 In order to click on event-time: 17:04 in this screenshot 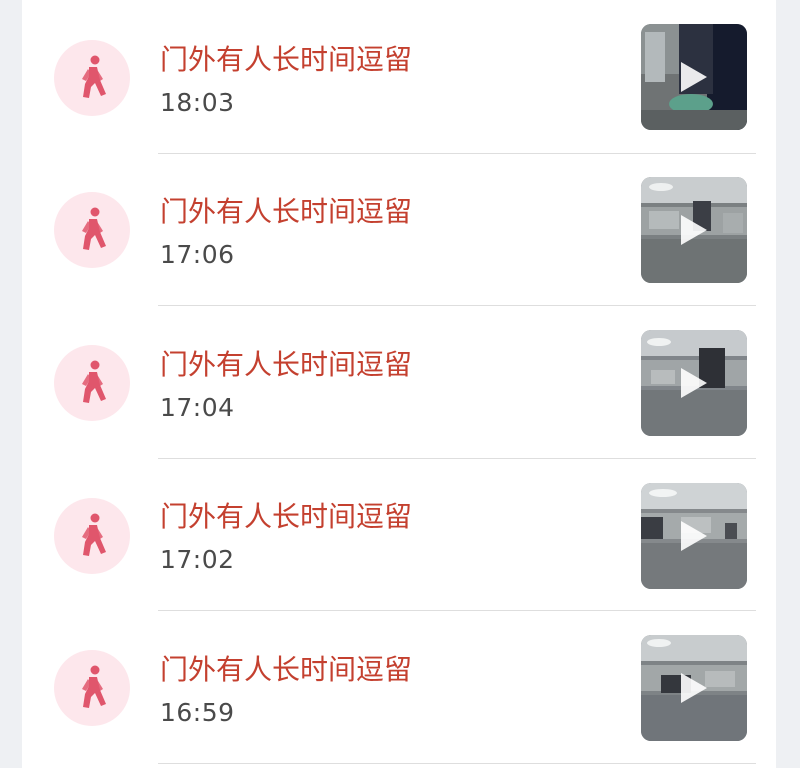, I will do `click(197, 407)`.